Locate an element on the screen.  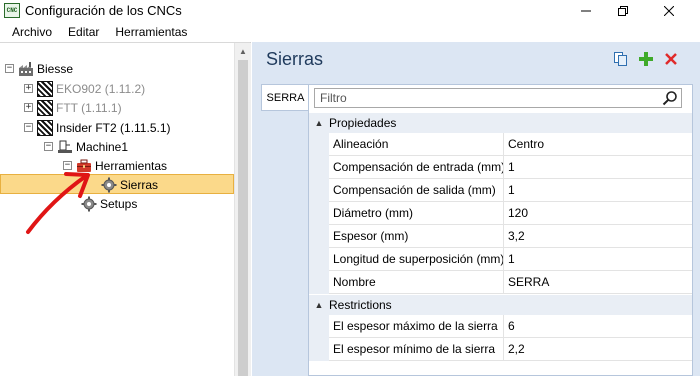
property-name: Compensación de entrada (mm) is located at coordinates (416, 167).